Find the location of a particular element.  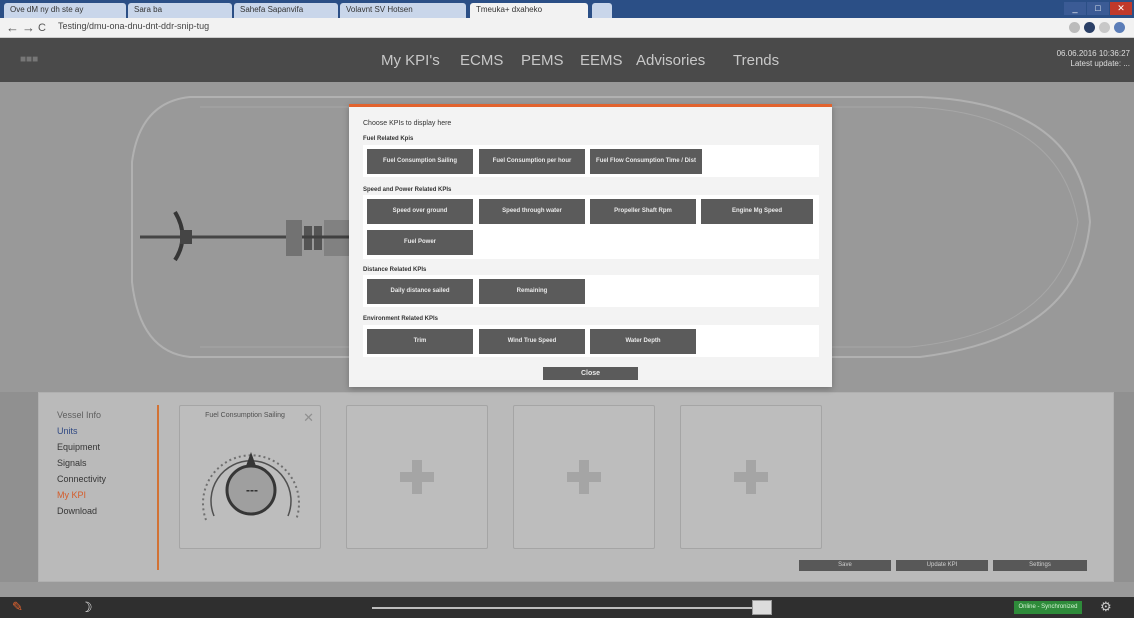

browser-tab-active: Tmeuka+ dxaheko is located at coordinates (529, 10).